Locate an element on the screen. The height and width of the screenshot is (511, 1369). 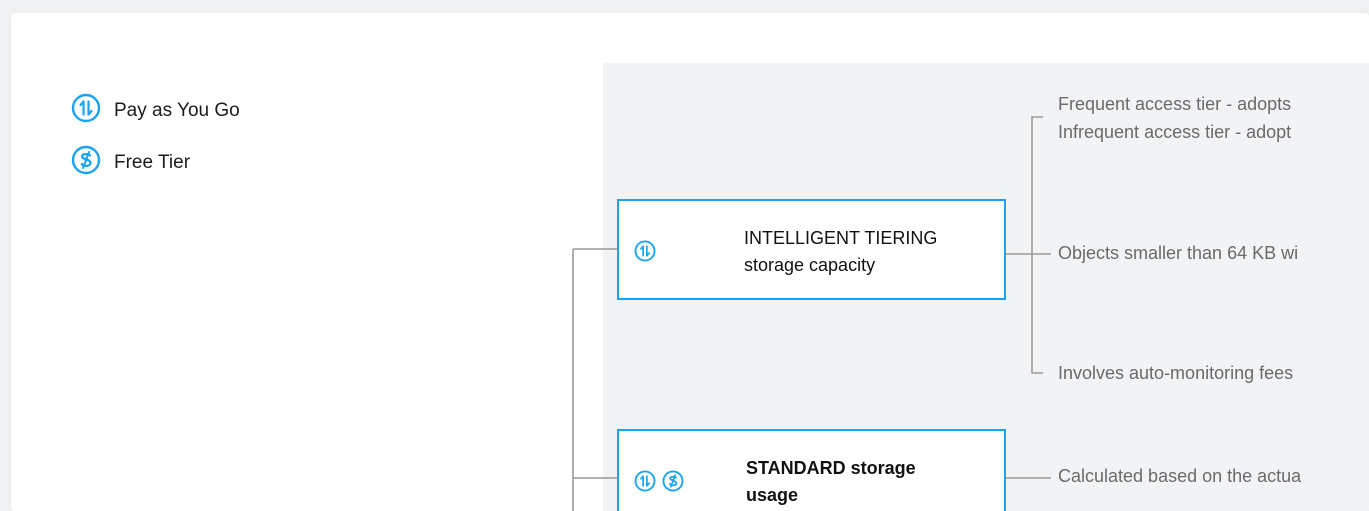
bracket-intelligent is located at coordinates (1037, 245).